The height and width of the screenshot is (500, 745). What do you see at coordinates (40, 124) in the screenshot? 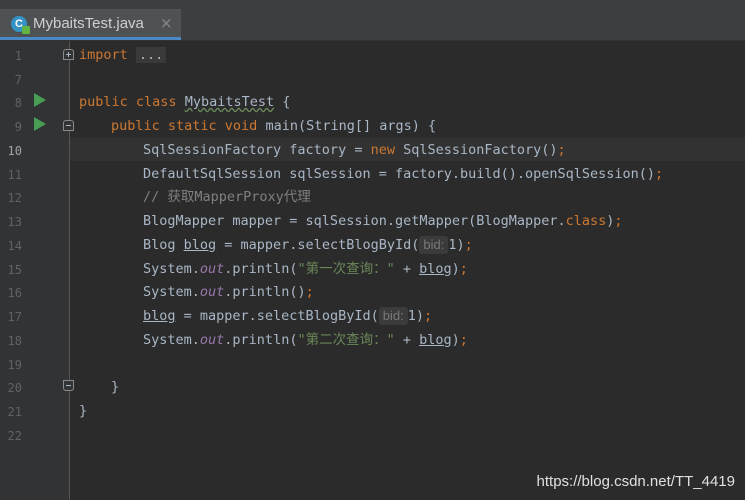
I see `run-main-icon` at bounding box center [40, 124].